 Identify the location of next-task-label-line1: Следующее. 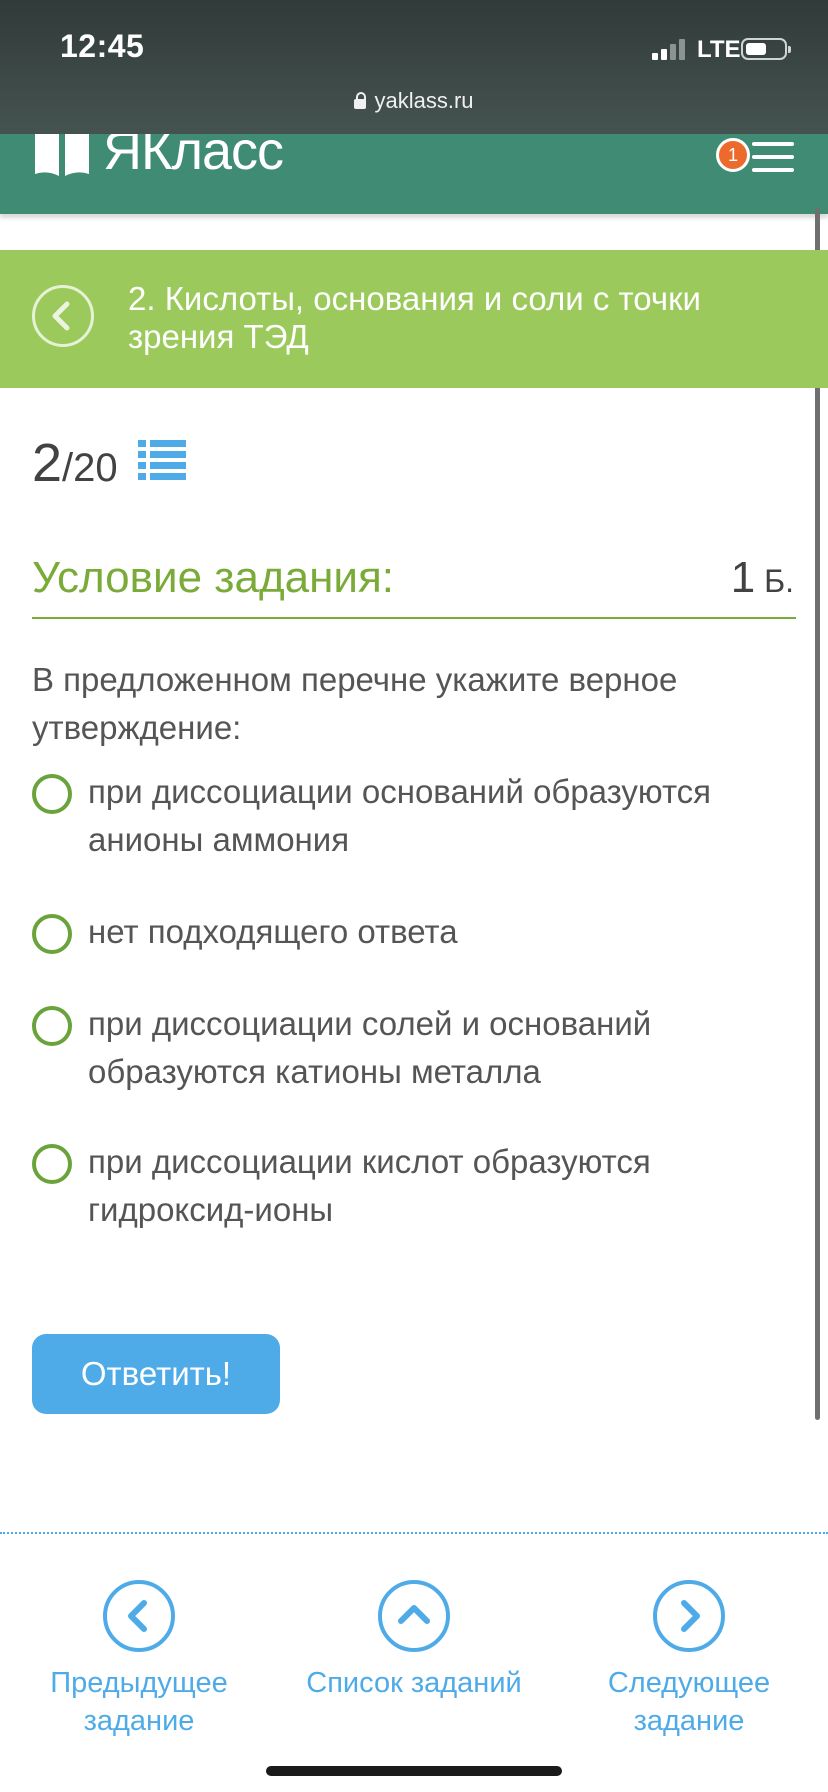
(689, 1683).